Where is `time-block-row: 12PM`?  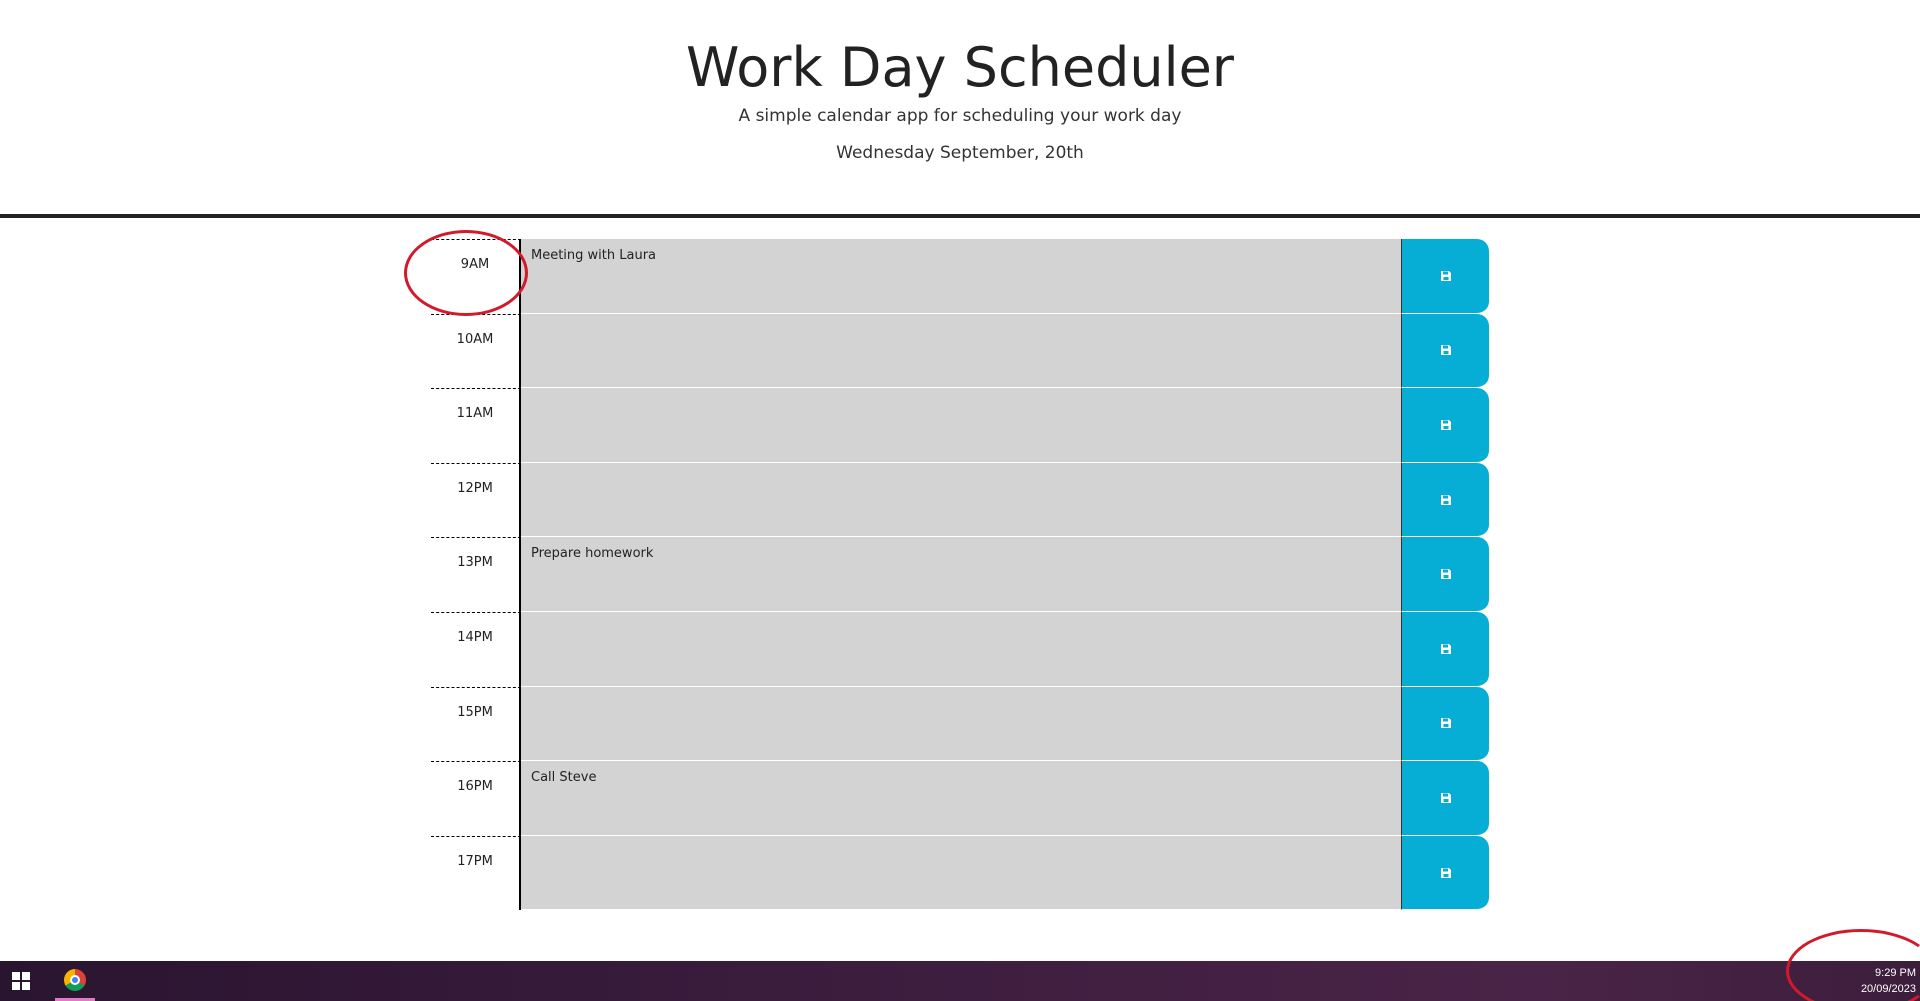
time-block-row: 12PM is located at coordinates (960, 500).